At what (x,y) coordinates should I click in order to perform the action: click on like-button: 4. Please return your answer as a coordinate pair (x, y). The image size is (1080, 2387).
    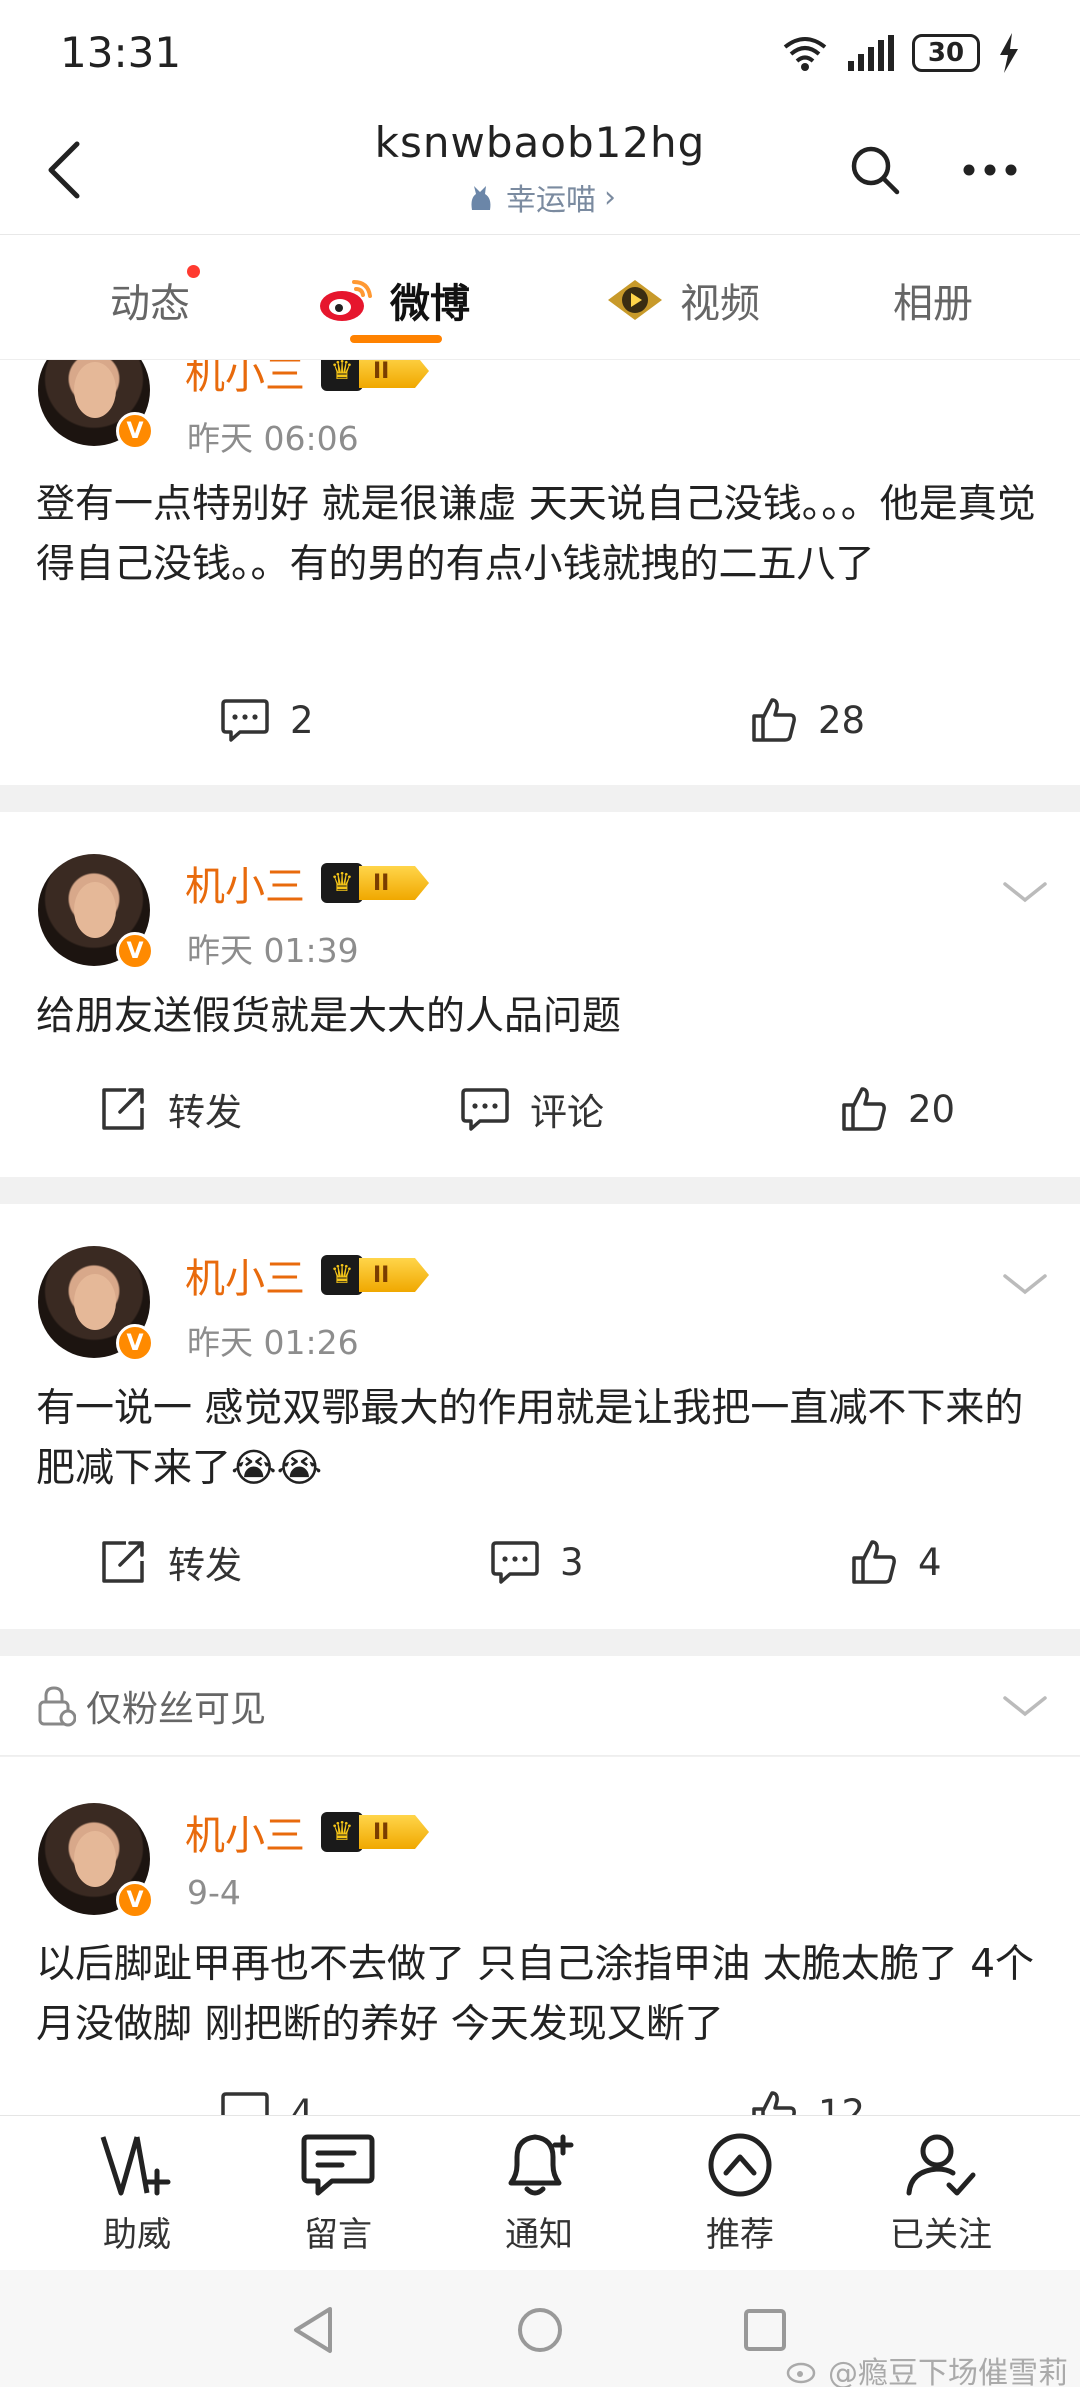
    Looking at the image, I should click on (896, 1562).